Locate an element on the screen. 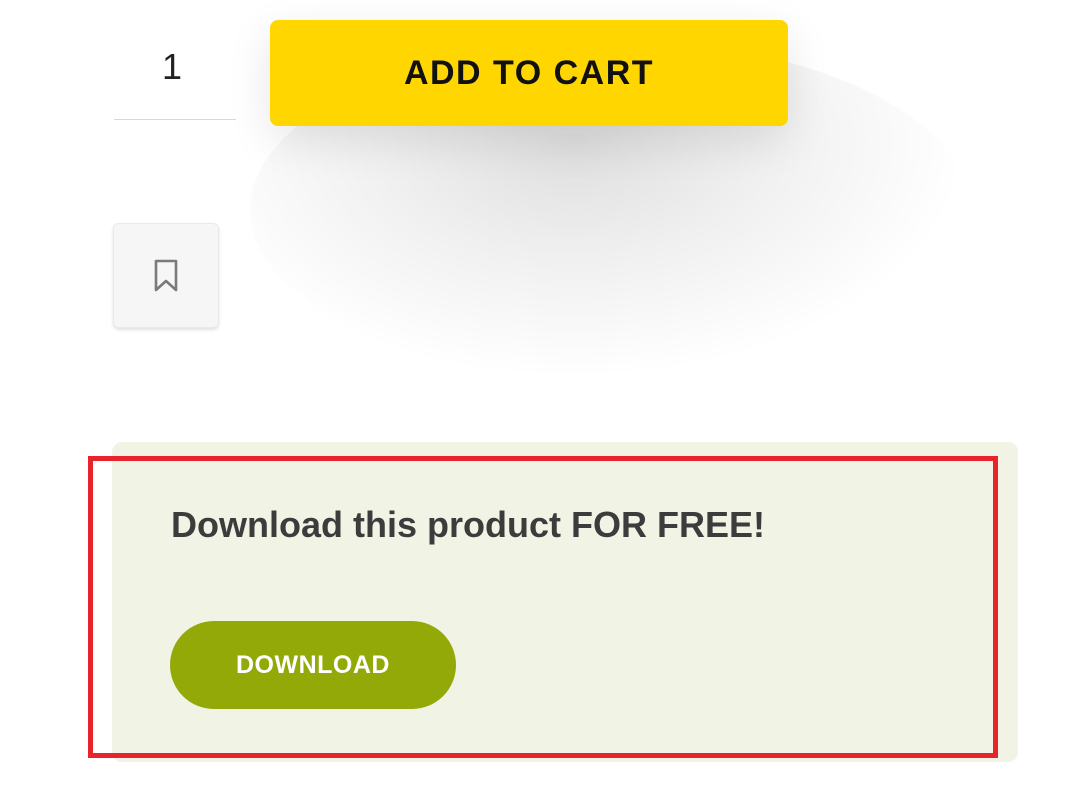  quantity-value: 1 is located at coordinates (175, 67).